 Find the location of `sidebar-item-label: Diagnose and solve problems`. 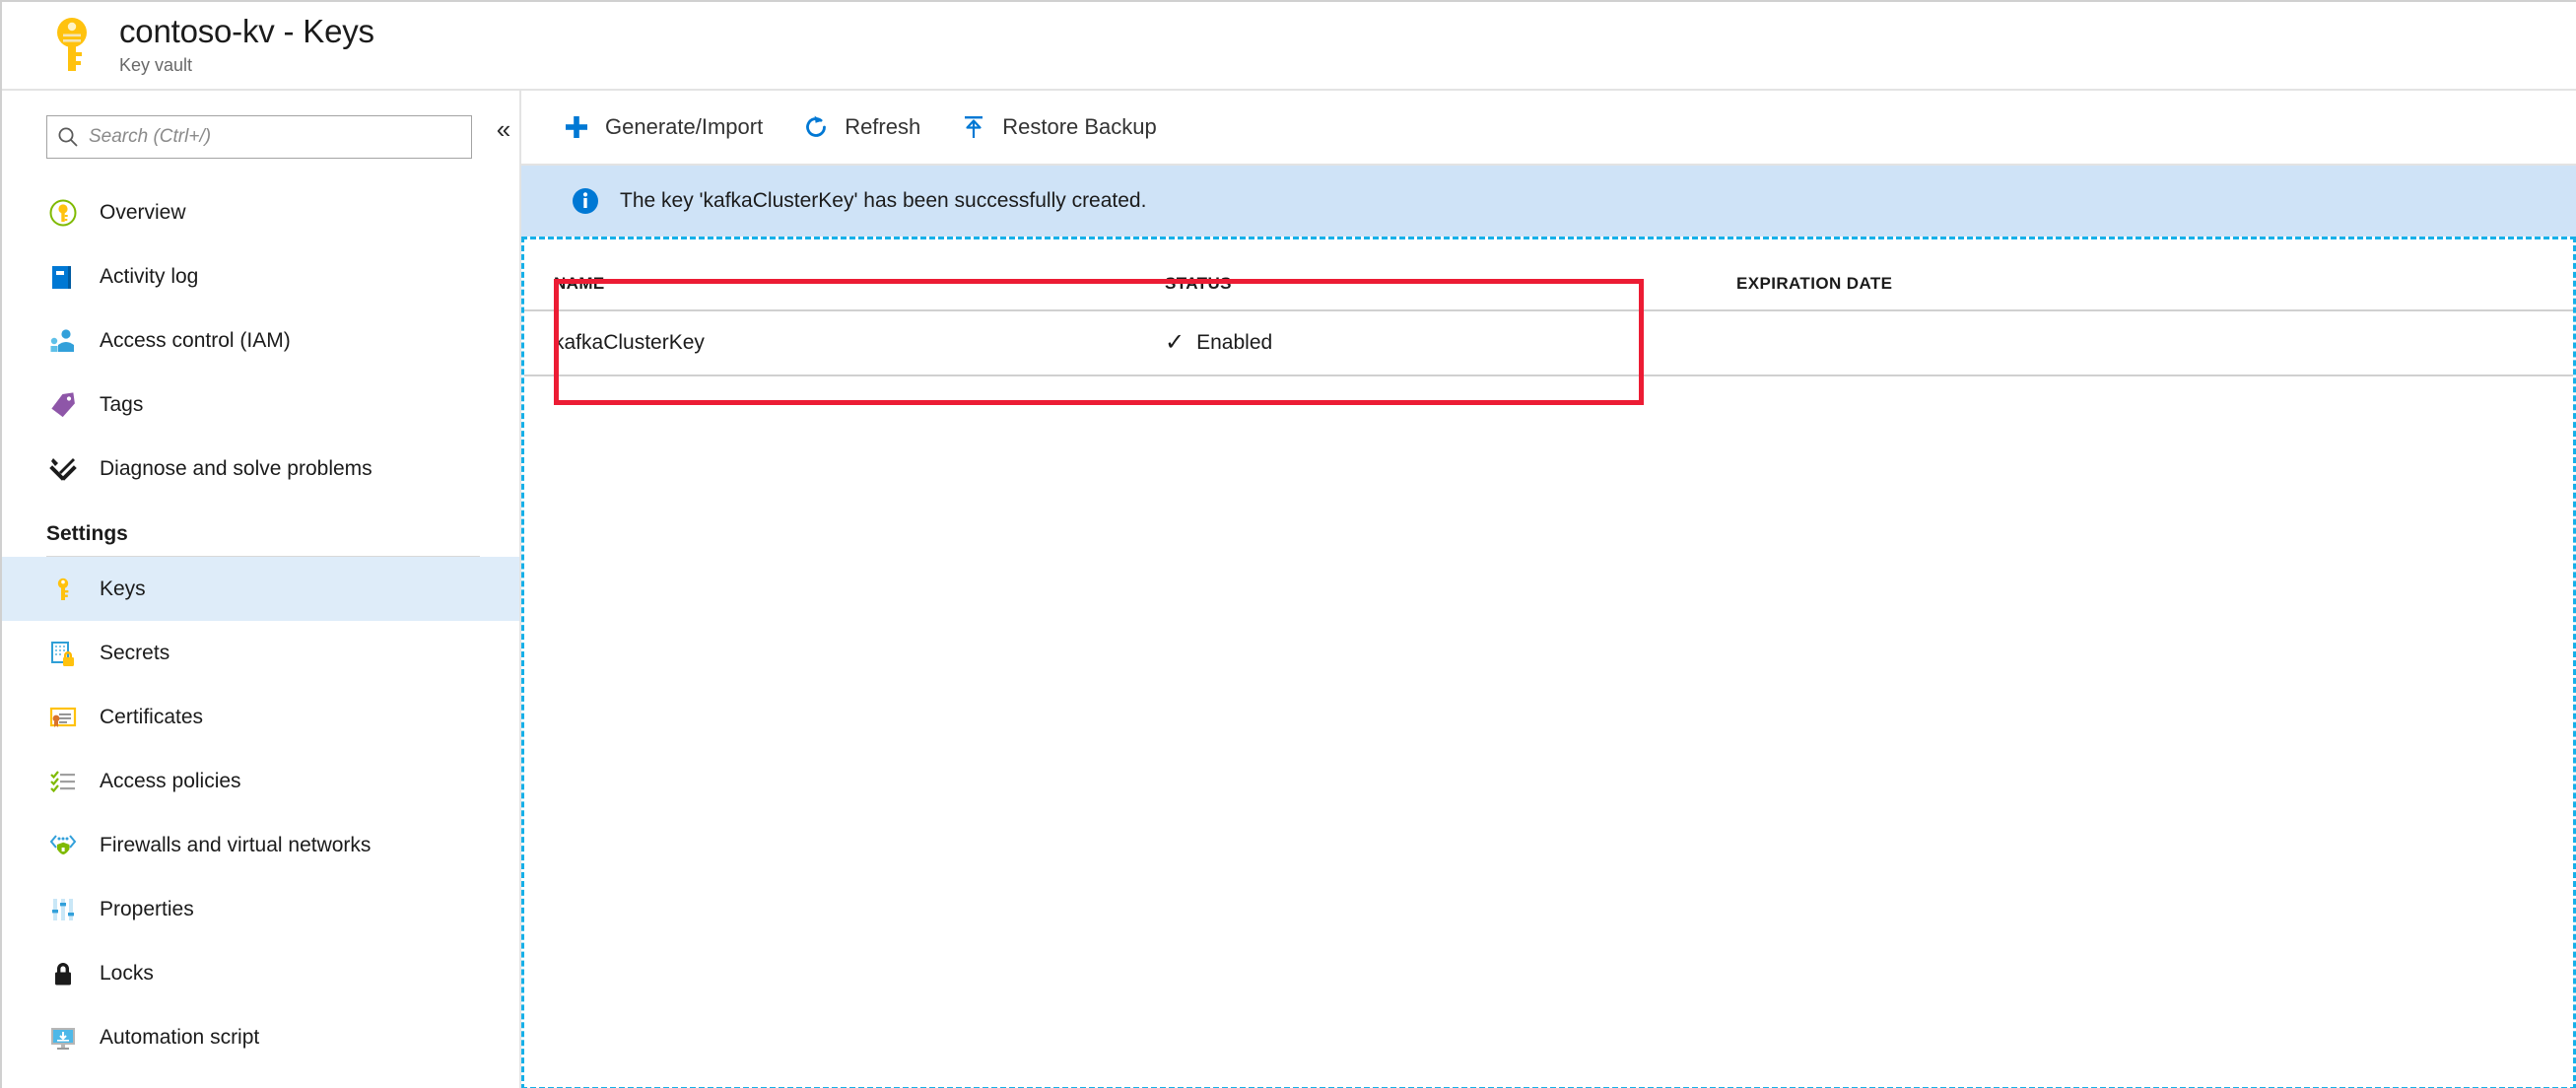

sidebar-item-label: Diagnose and solve problems is located at coordinates (236, 468).